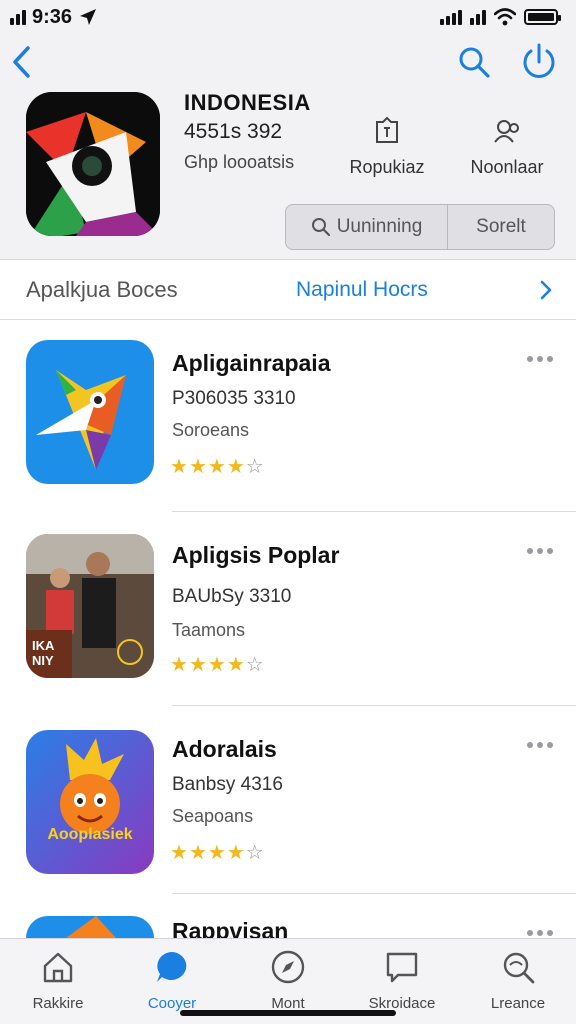 The image size is (576, 1024). Describe the element at coordinates (233, 131) in the screenshot. I see `app-download-count: 4551s 392` at that location.